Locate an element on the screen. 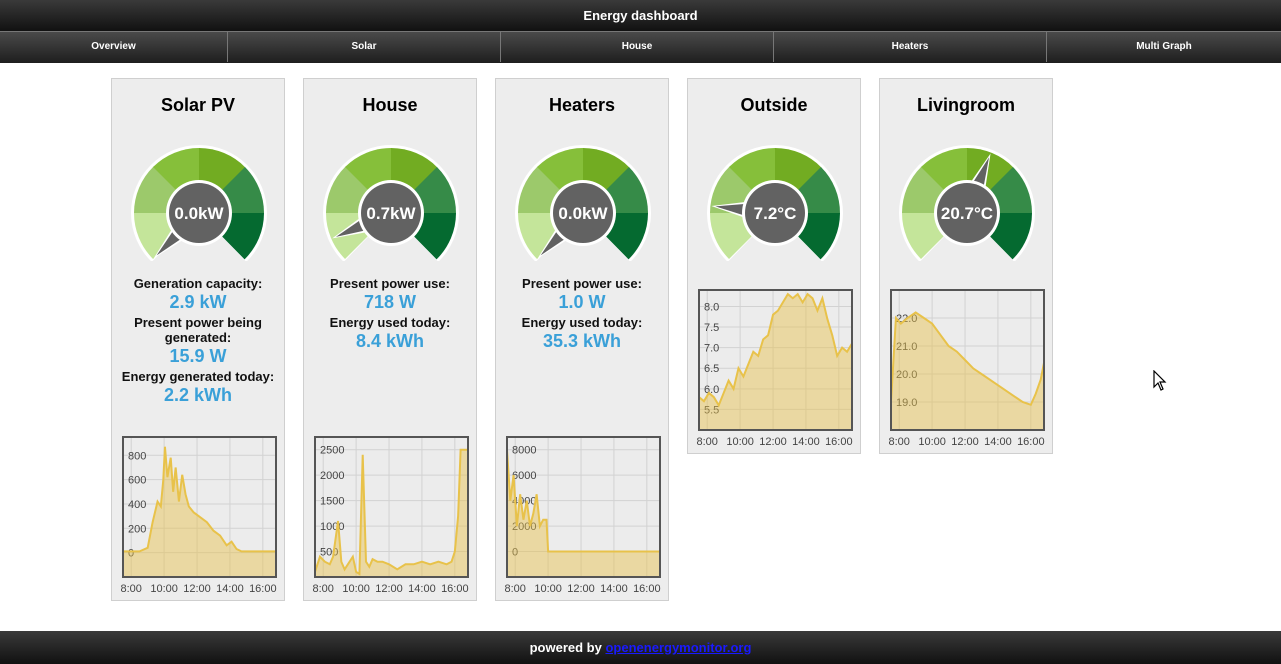 Image resolution: width=1281 pixels, height=664 pixels. energy-used-today-value: 8.4 kWh is located at coordinates (390, 341).